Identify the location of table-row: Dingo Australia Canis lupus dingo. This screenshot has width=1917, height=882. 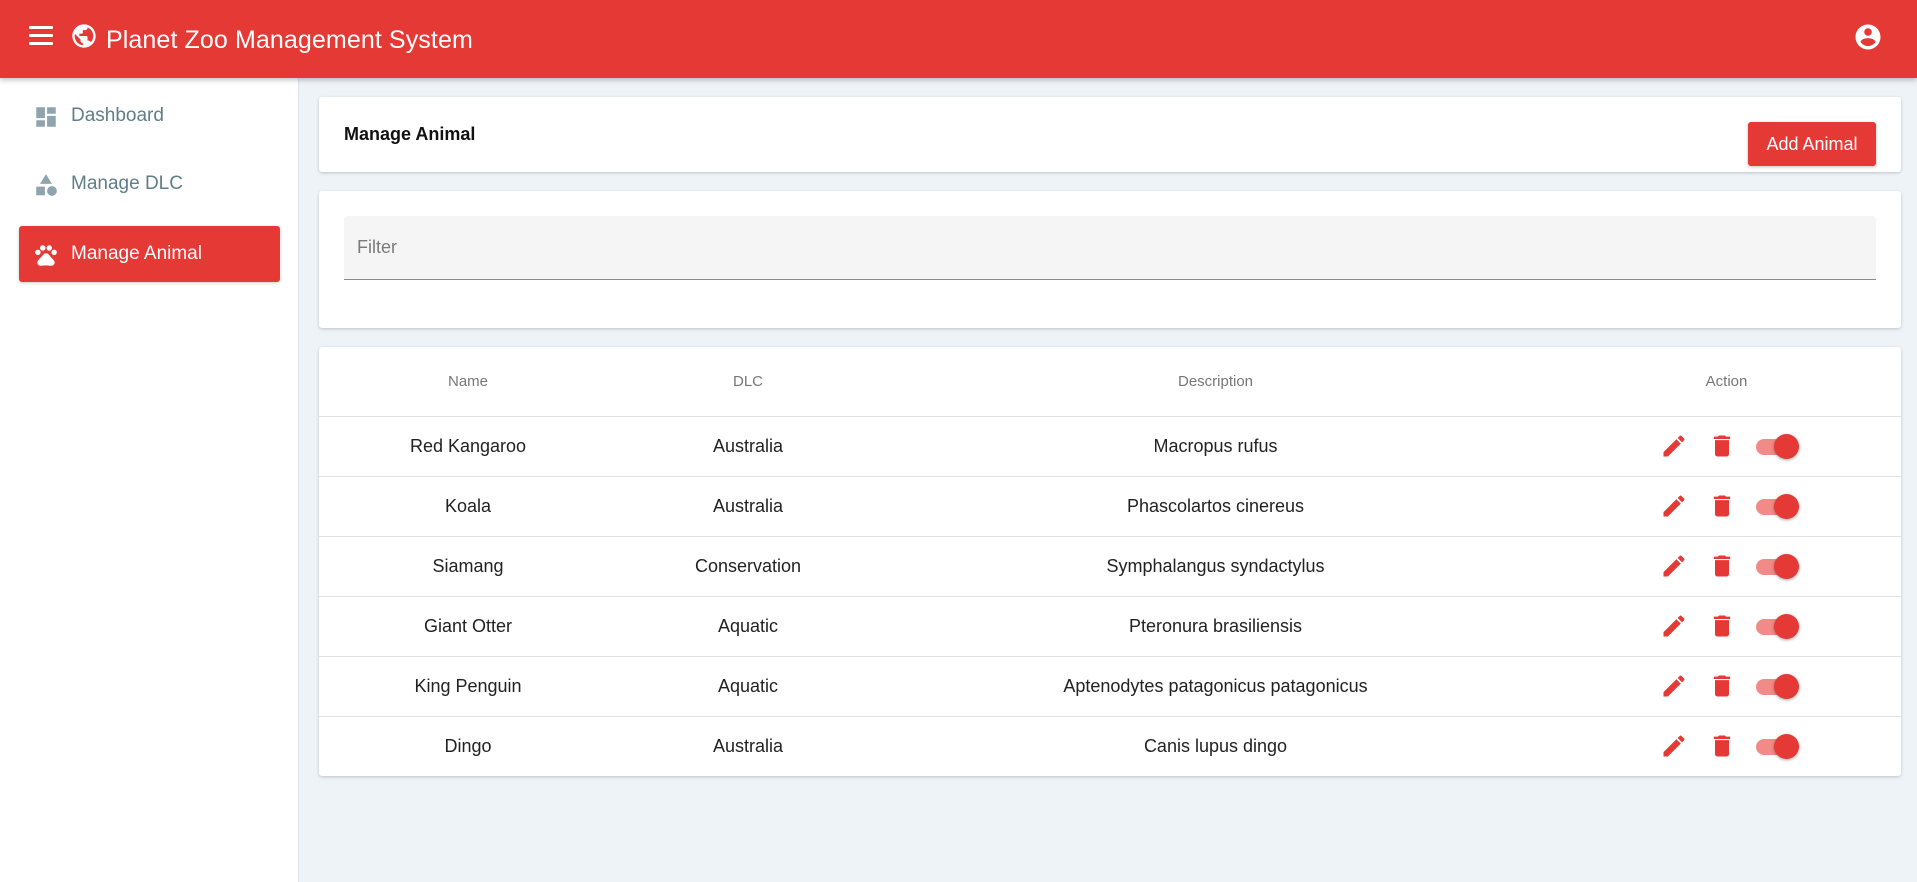
(1110, 746).